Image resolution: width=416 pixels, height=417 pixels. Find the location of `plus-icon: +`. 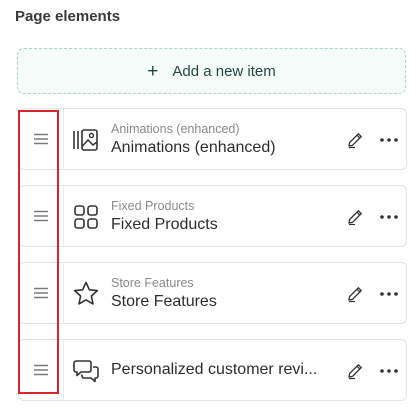

plus-icon: + is located at coordinates (153, 71).